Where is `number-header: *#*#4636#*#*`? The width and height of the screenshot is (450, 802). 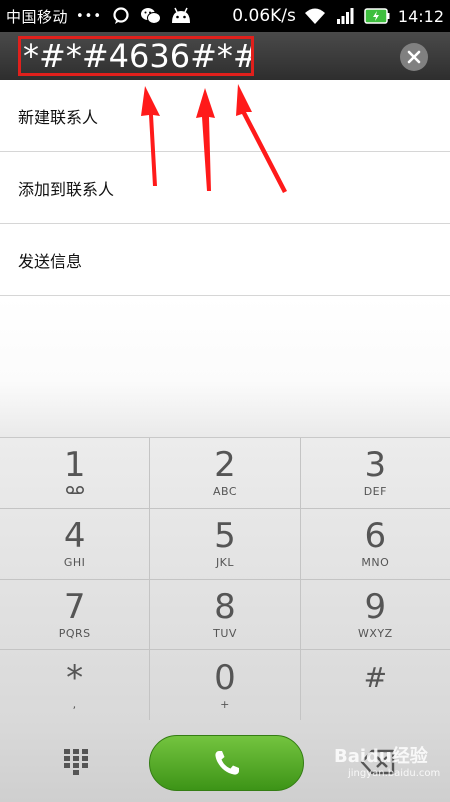
number-header: *#*#4636#*#* is located at coordinates (225, 56).